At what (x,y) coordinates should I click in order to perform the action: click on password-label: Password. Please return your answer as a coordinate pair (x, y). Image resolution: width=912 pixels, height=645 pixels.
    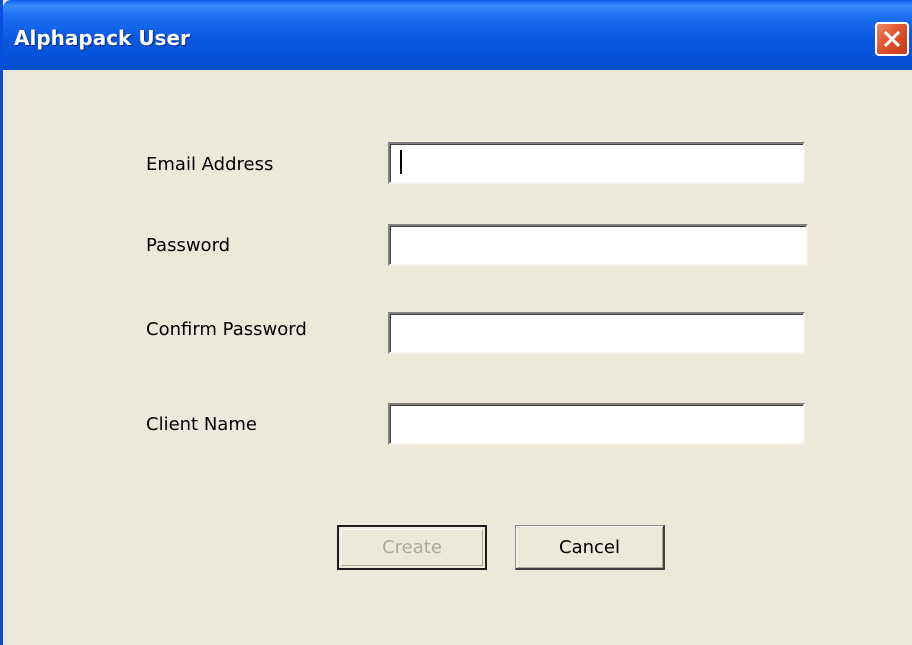
    Looking at the image, I should click on (188, 245).